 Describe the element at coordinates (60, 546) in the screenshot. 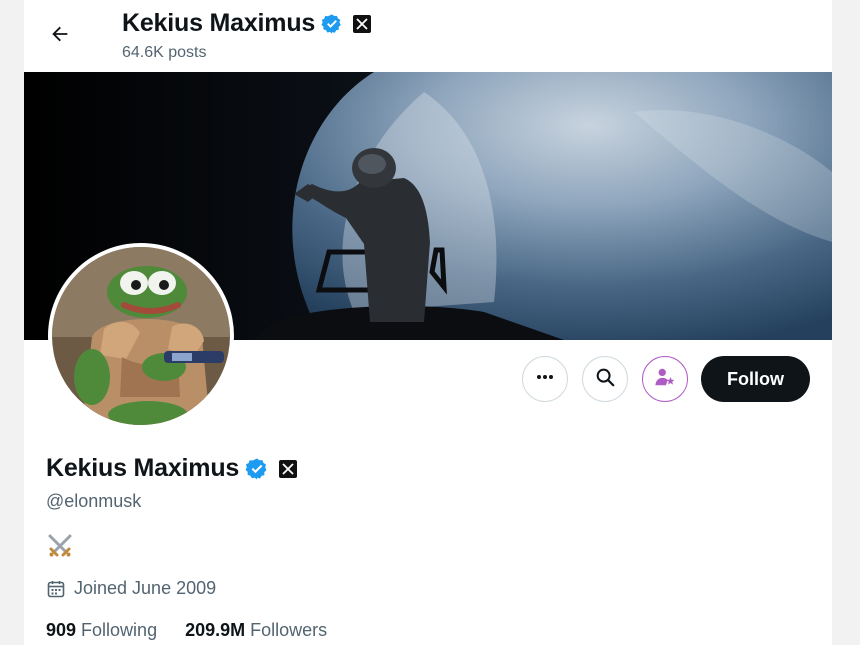

I see `bio-crossed-swords-icon` at that location.